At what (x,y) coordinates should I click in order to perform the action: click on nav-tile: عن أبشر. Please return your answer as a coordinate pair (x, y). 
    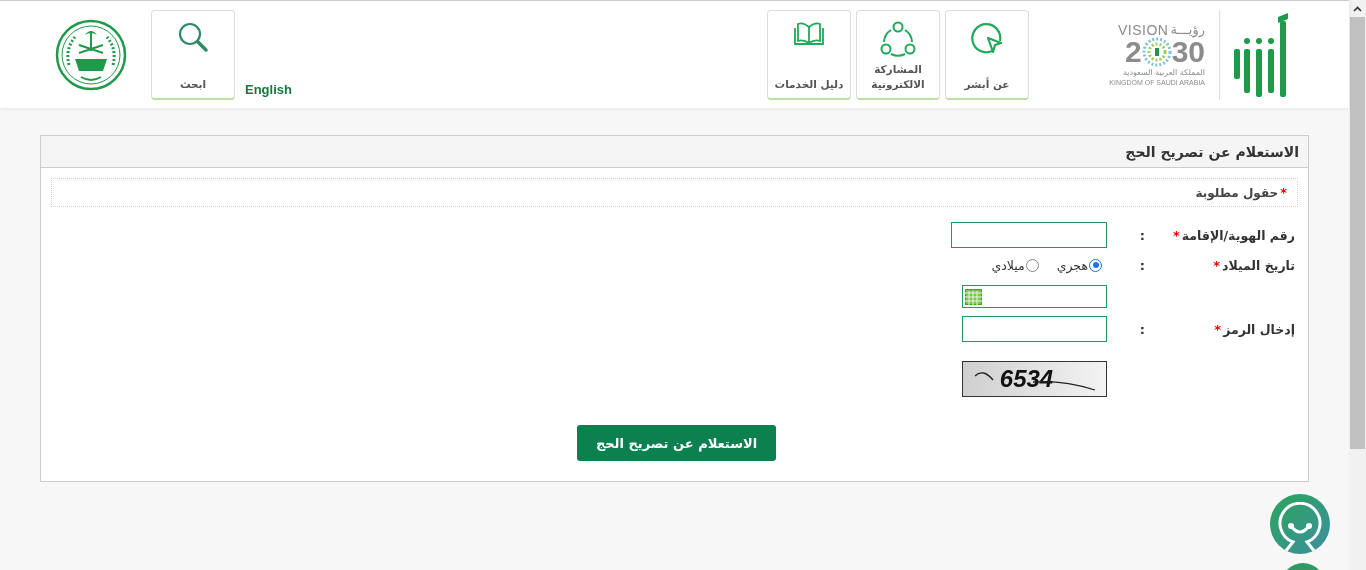
    Looking at the image, I should click on (987, 54).